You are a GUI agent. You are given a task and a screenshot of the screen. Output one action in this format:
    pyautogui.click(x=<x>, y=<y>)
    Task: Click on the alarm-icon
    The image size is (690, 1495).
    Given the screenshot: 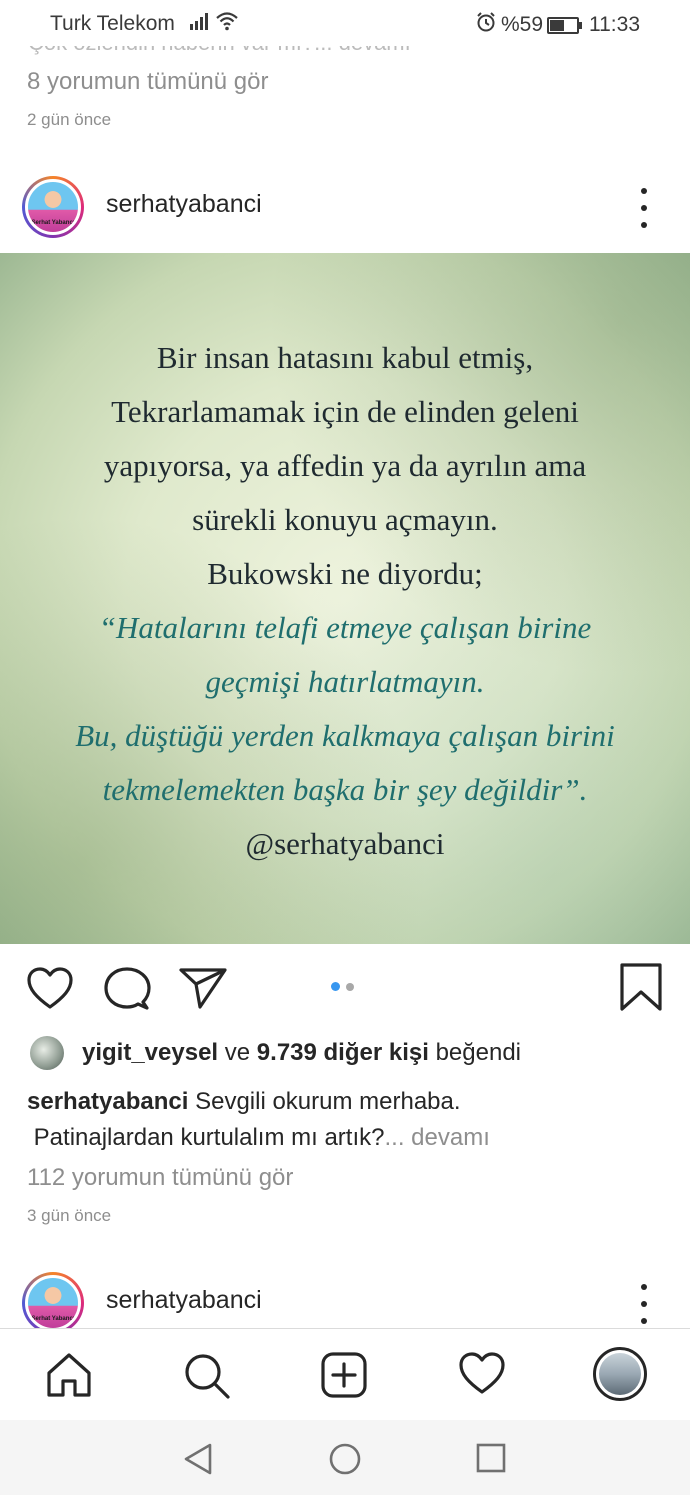 What is the action you would take?
    pyautogui.click(x=486, y=25)
    